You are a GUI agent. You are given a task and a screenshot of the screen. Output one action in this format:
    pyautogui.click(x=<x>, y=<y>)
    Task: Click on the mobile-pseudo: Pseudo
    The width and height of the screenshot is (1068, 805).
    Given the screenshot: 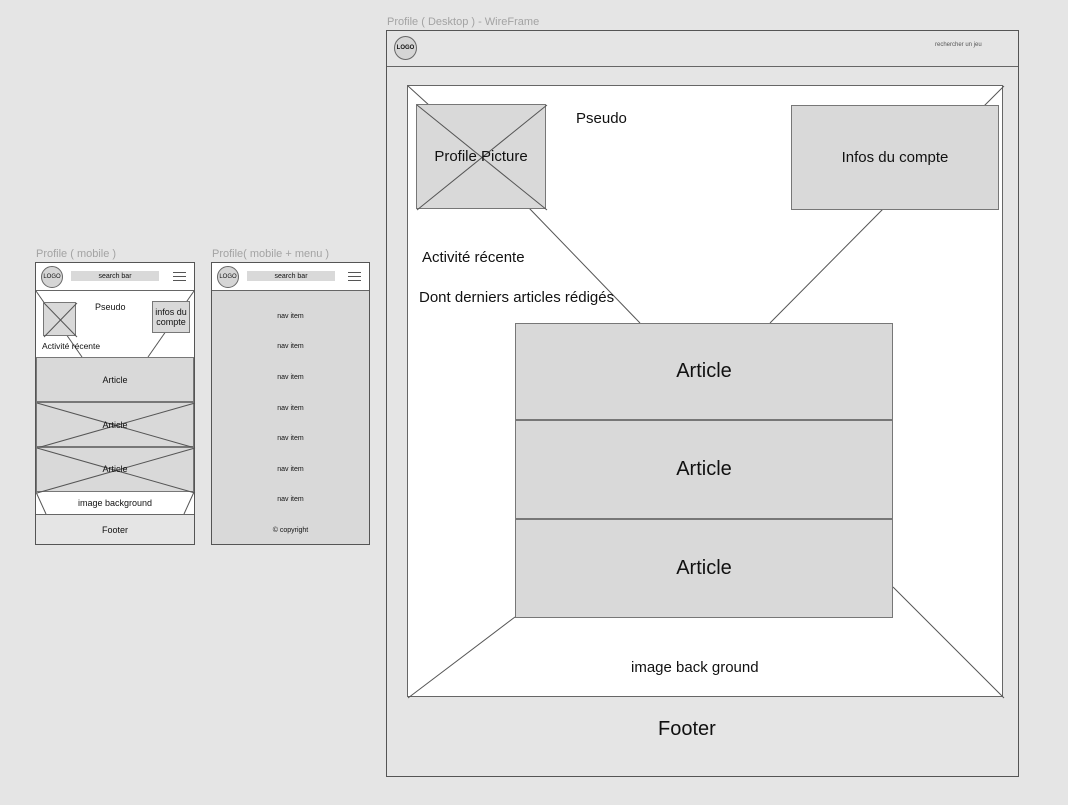 What is the action you would take?
    pyautogui.click(x=110, y=307)
    